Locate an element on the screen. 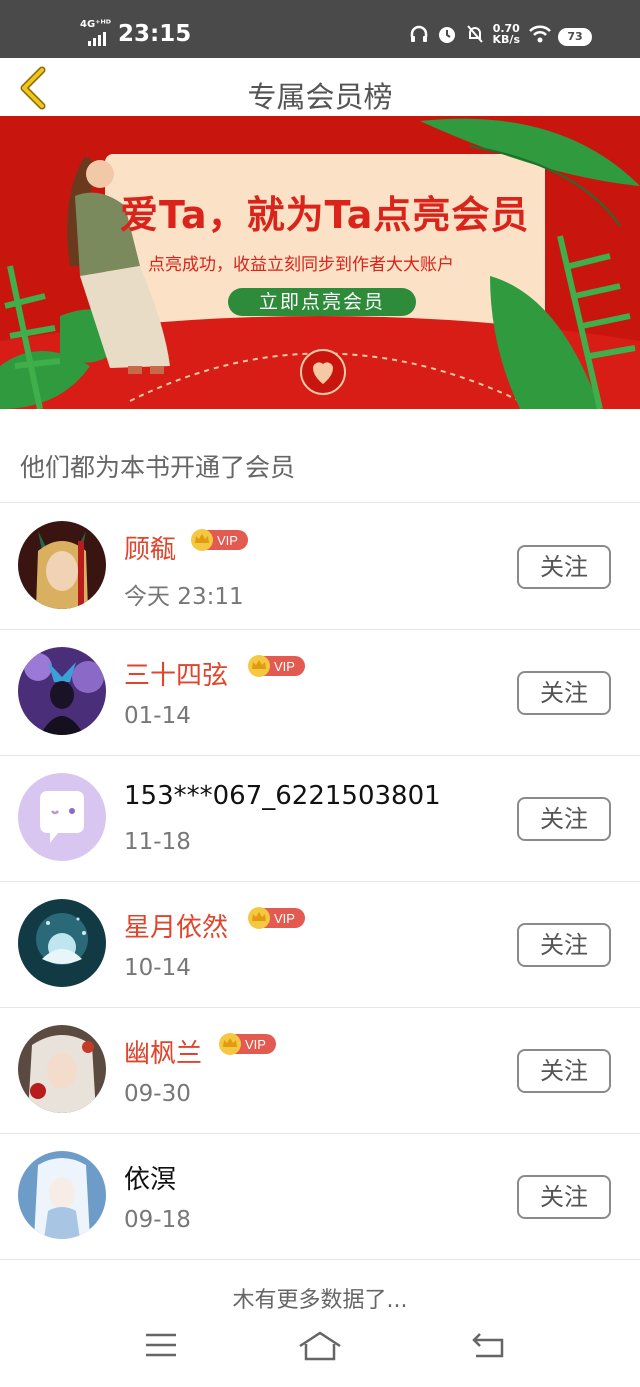 The image size is (640, 1387). member-name: 幽枫兰 is located at coordinates (163, 1051).